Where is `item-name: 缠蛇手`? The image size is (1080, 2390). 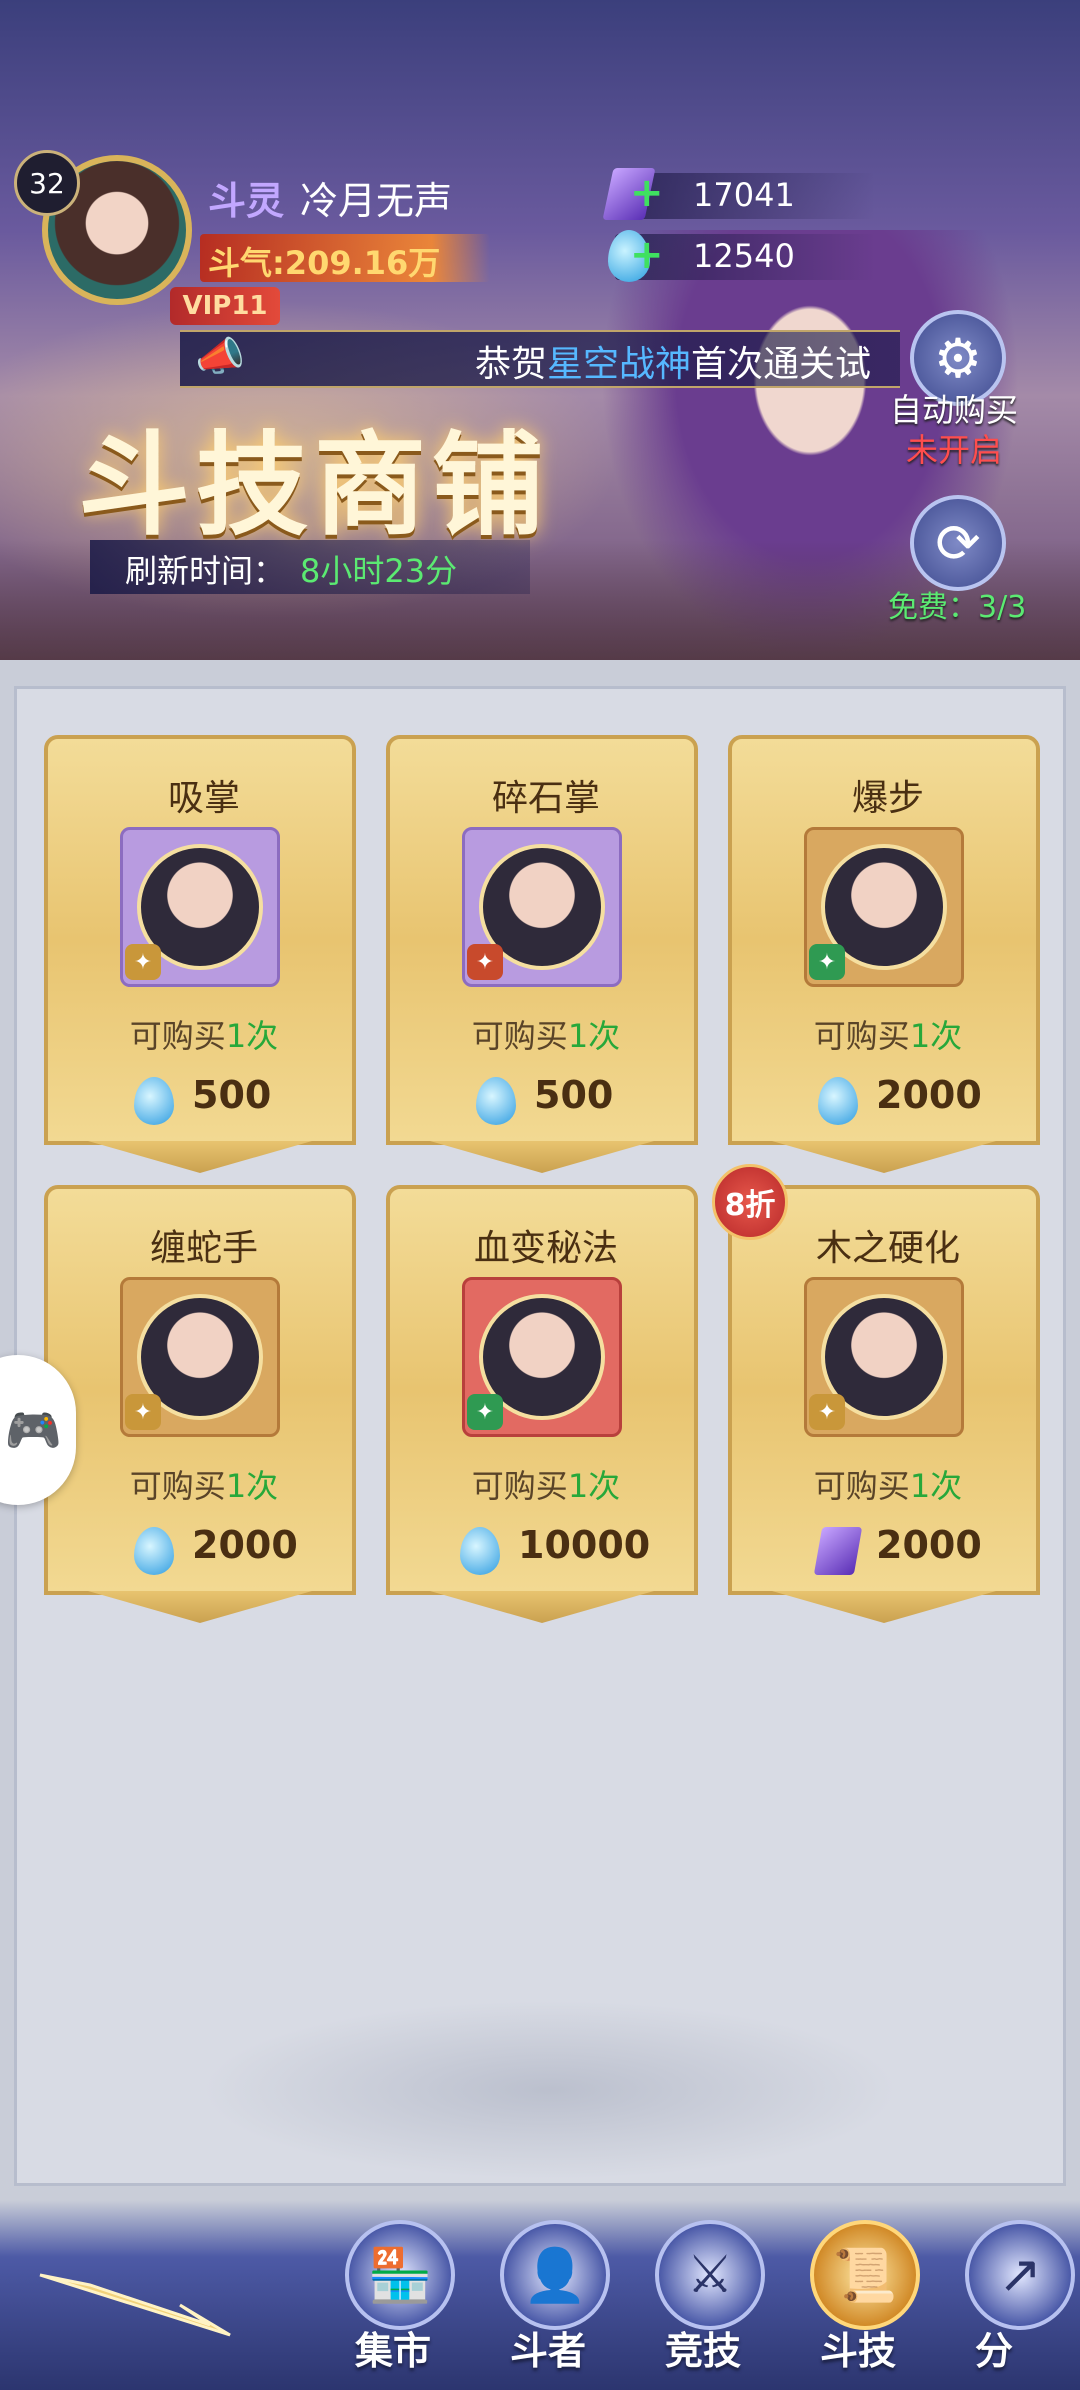 item-name: 缠蛇手 is located at coordinates (203, 1248).